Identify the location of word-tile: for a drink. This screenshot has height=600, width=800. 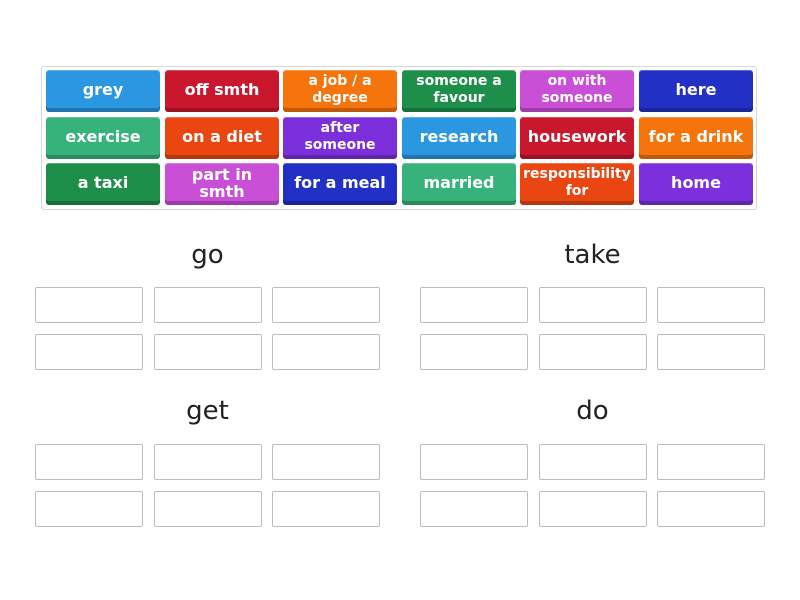
(696, 138).